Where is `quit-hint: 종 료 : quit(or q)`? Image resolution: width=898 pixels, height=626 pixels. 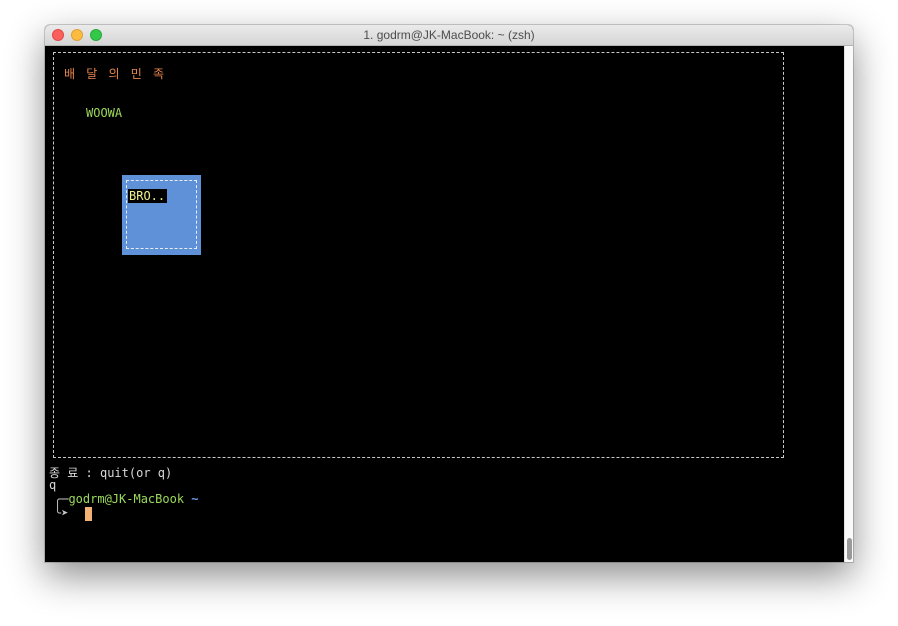 quit-hint: 종 료 : quit(or q) is located at coordinates (111, 473).